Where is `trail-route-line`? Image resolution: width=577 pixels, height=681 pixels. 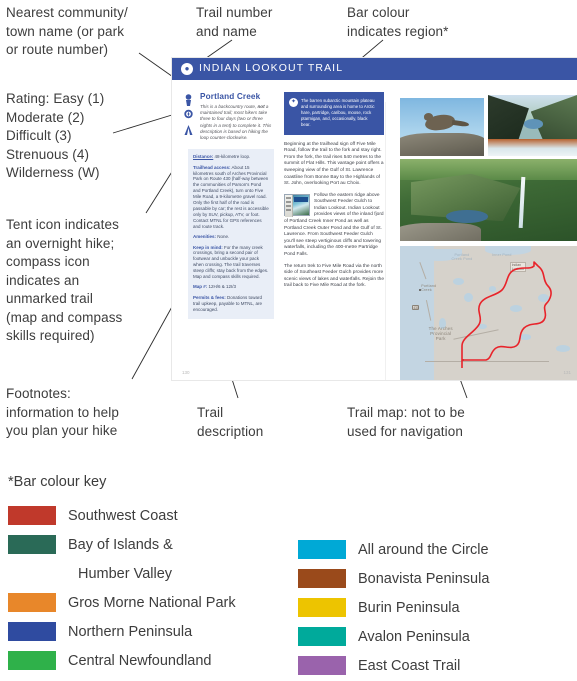
trail-route-line is located at coordinates (506, 314).